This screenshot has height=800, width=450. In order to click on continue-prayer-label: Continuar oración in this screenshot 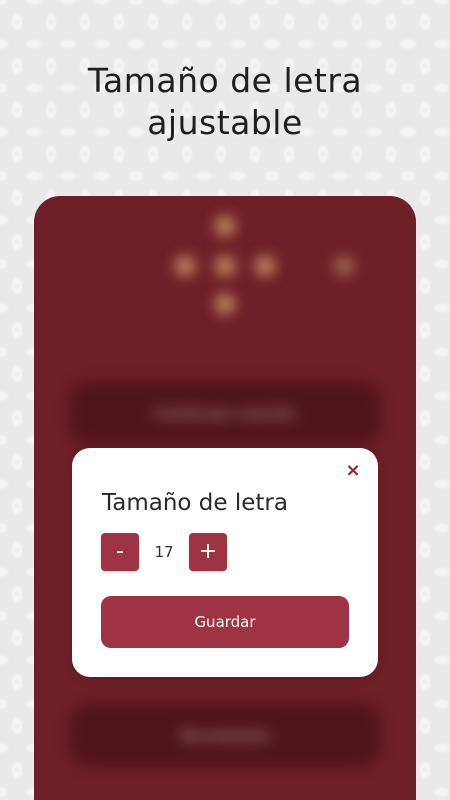, I will do `click(225, 413)`.